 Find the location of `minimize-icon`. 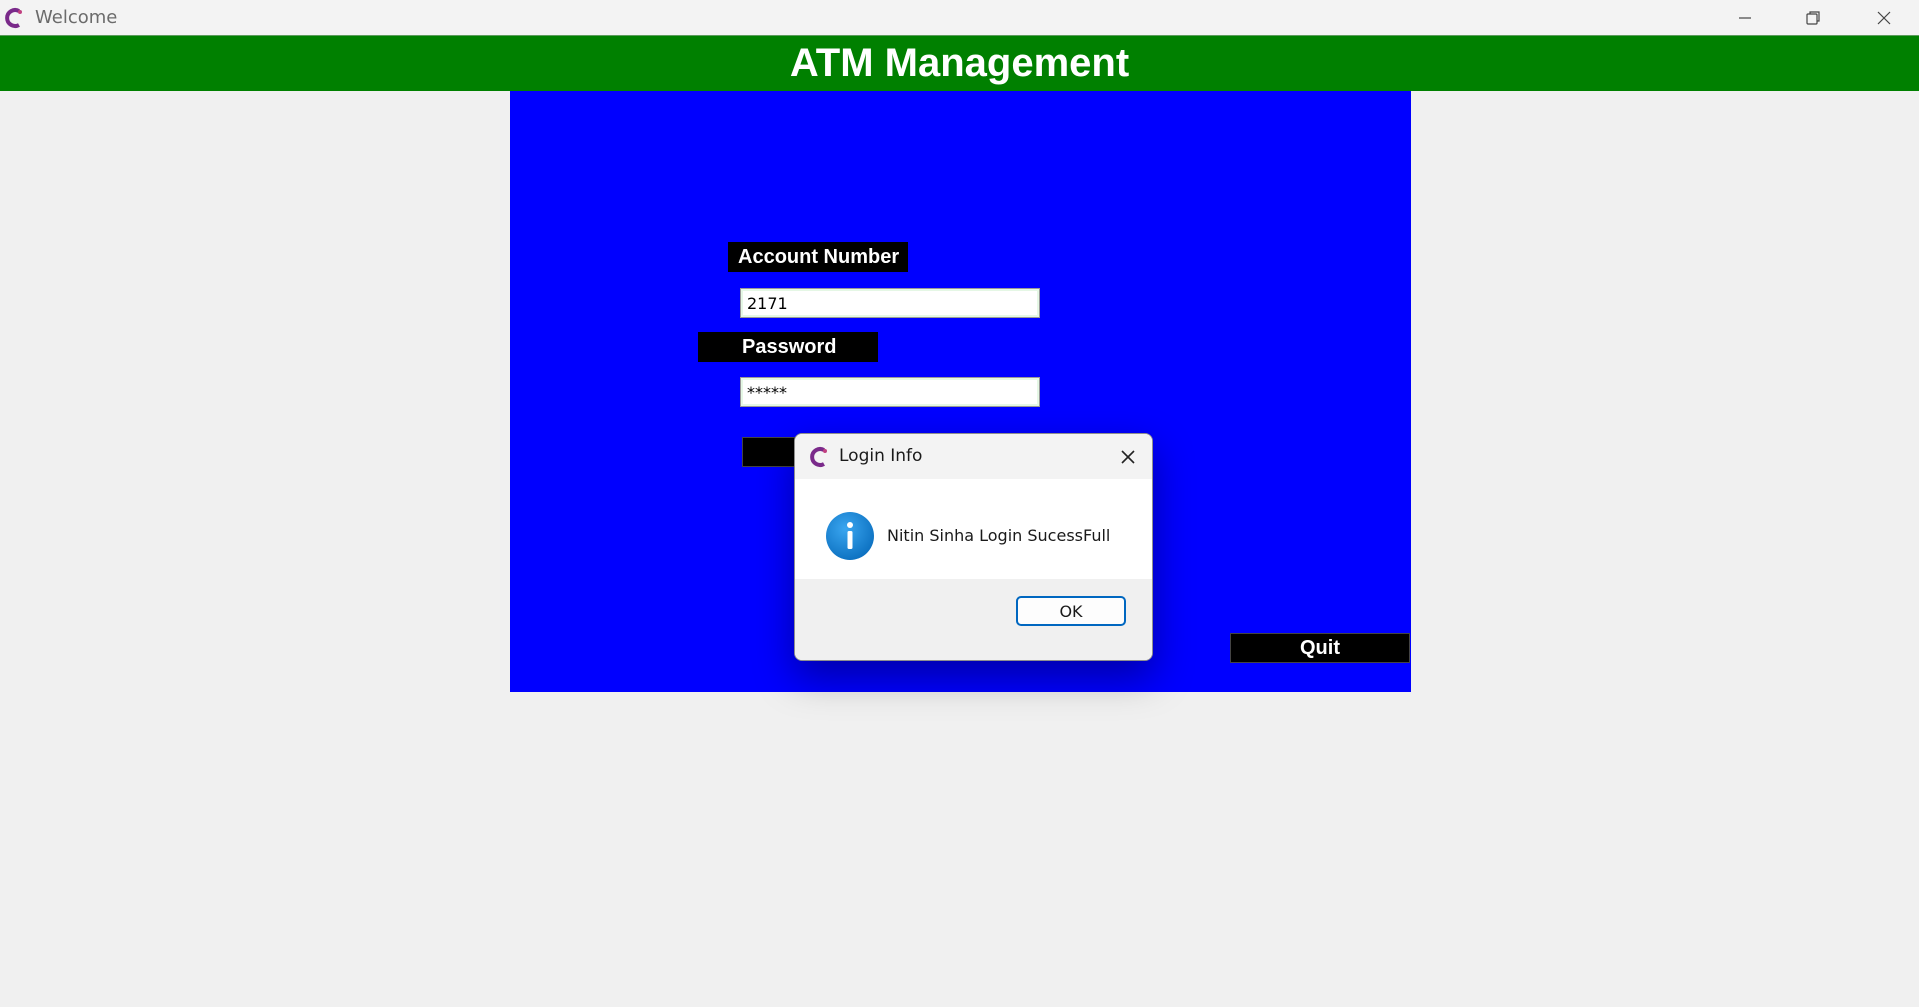

minimize-icon is located at coordinates (1745, 17).